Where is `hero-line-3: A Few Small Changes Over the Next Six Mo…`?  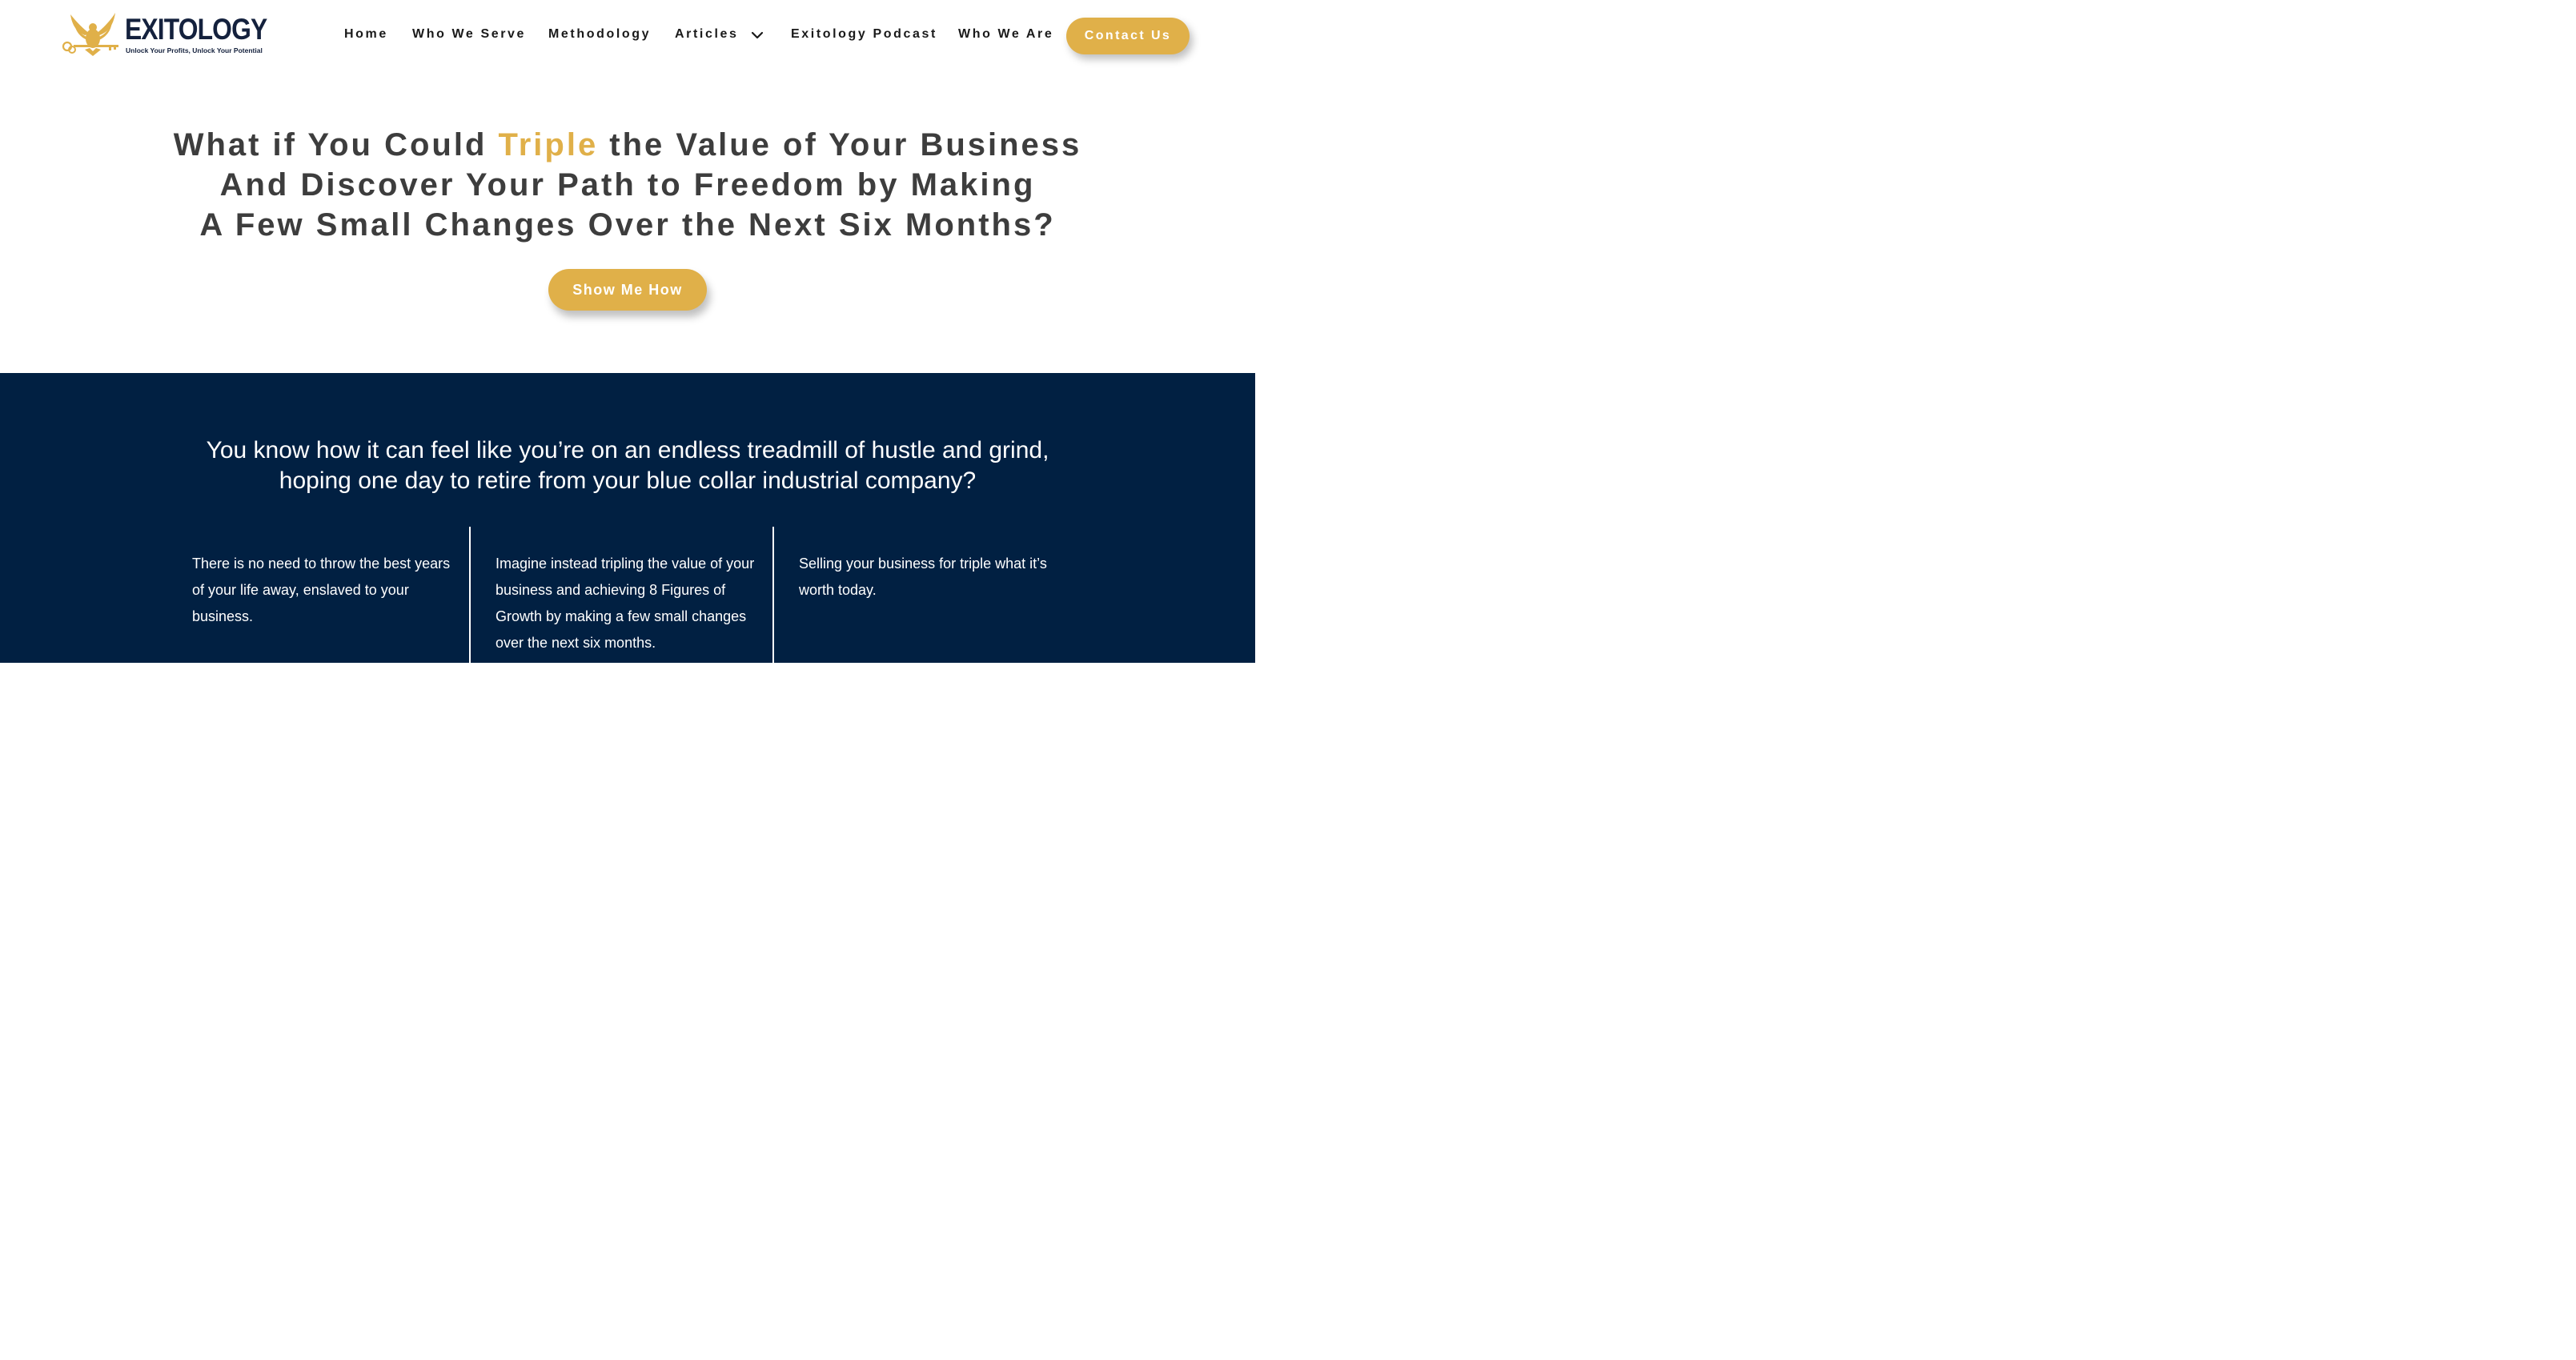 hero-line-3: A Few Small Changes Over the Next Six Mo… is located at coordinates (627, 225).